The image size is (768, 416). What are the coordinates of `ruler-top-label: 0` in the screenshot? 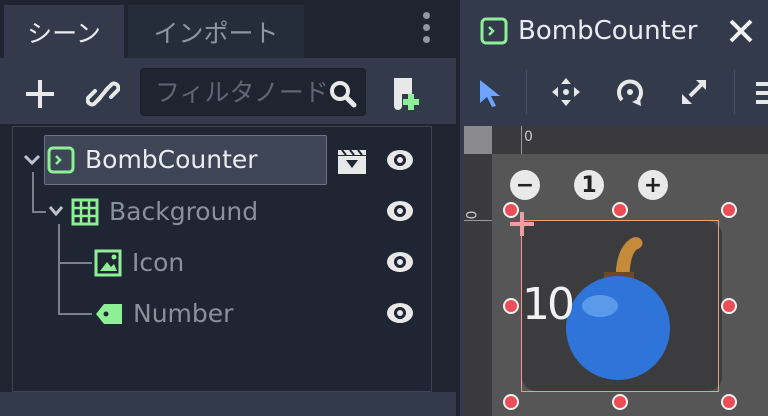 It's located at (528, 137).